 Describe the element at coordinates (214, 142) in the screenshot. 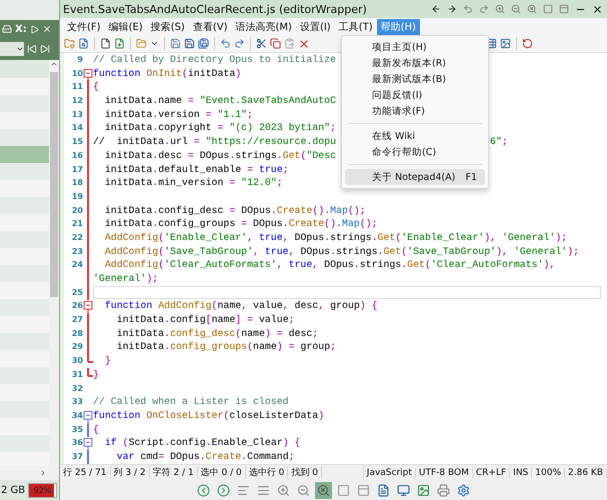

I see `code-line: // initData.url = "https://resource.dopu` at that location.